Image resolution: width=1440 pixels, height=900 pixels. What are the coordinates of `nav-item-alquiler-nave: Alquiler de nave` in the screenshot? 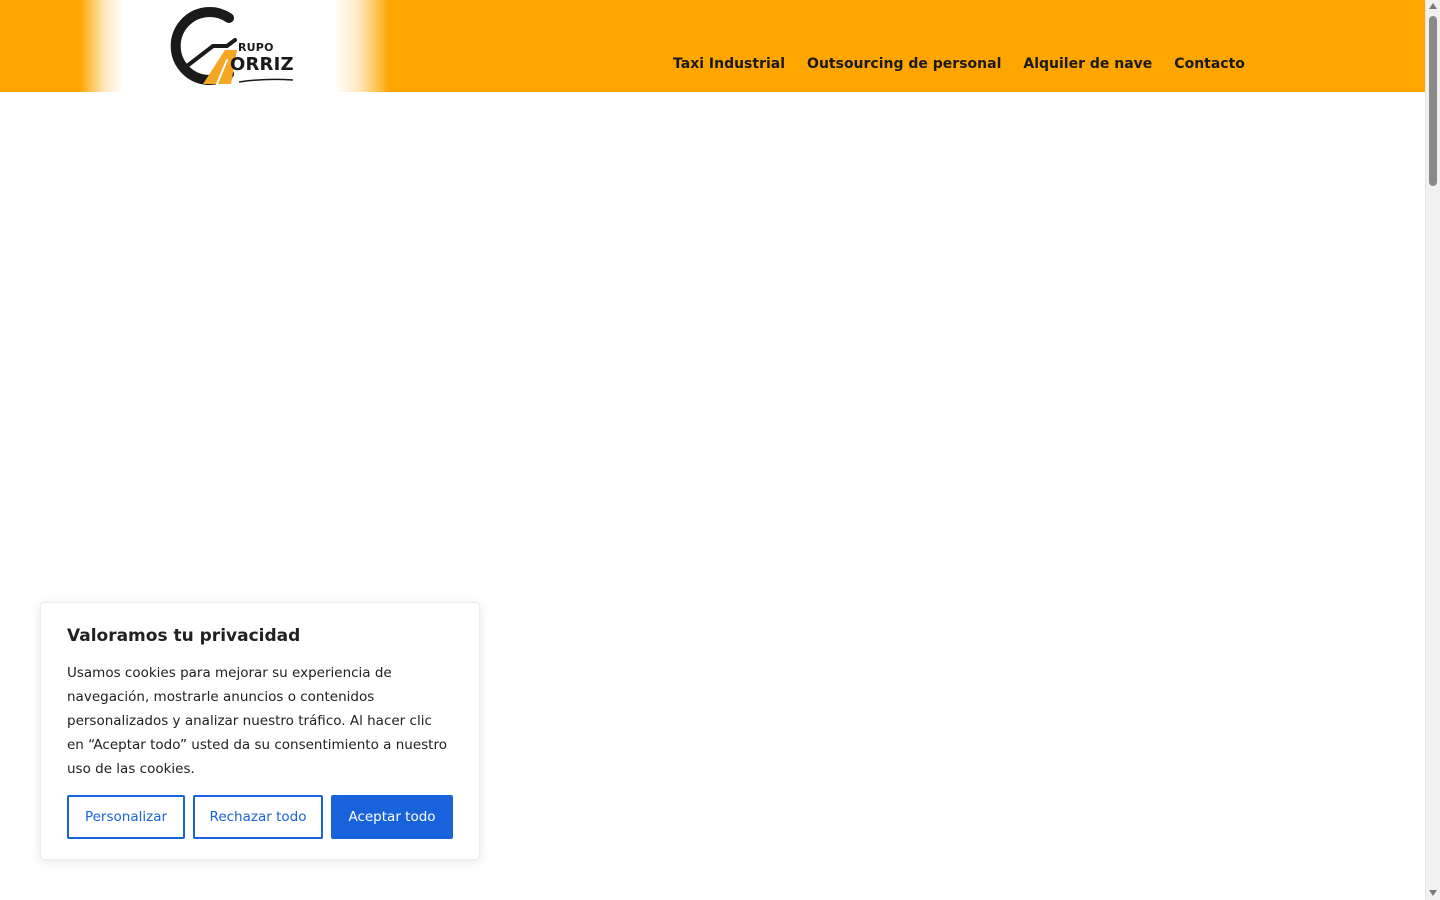 It's located at (1087, 64).